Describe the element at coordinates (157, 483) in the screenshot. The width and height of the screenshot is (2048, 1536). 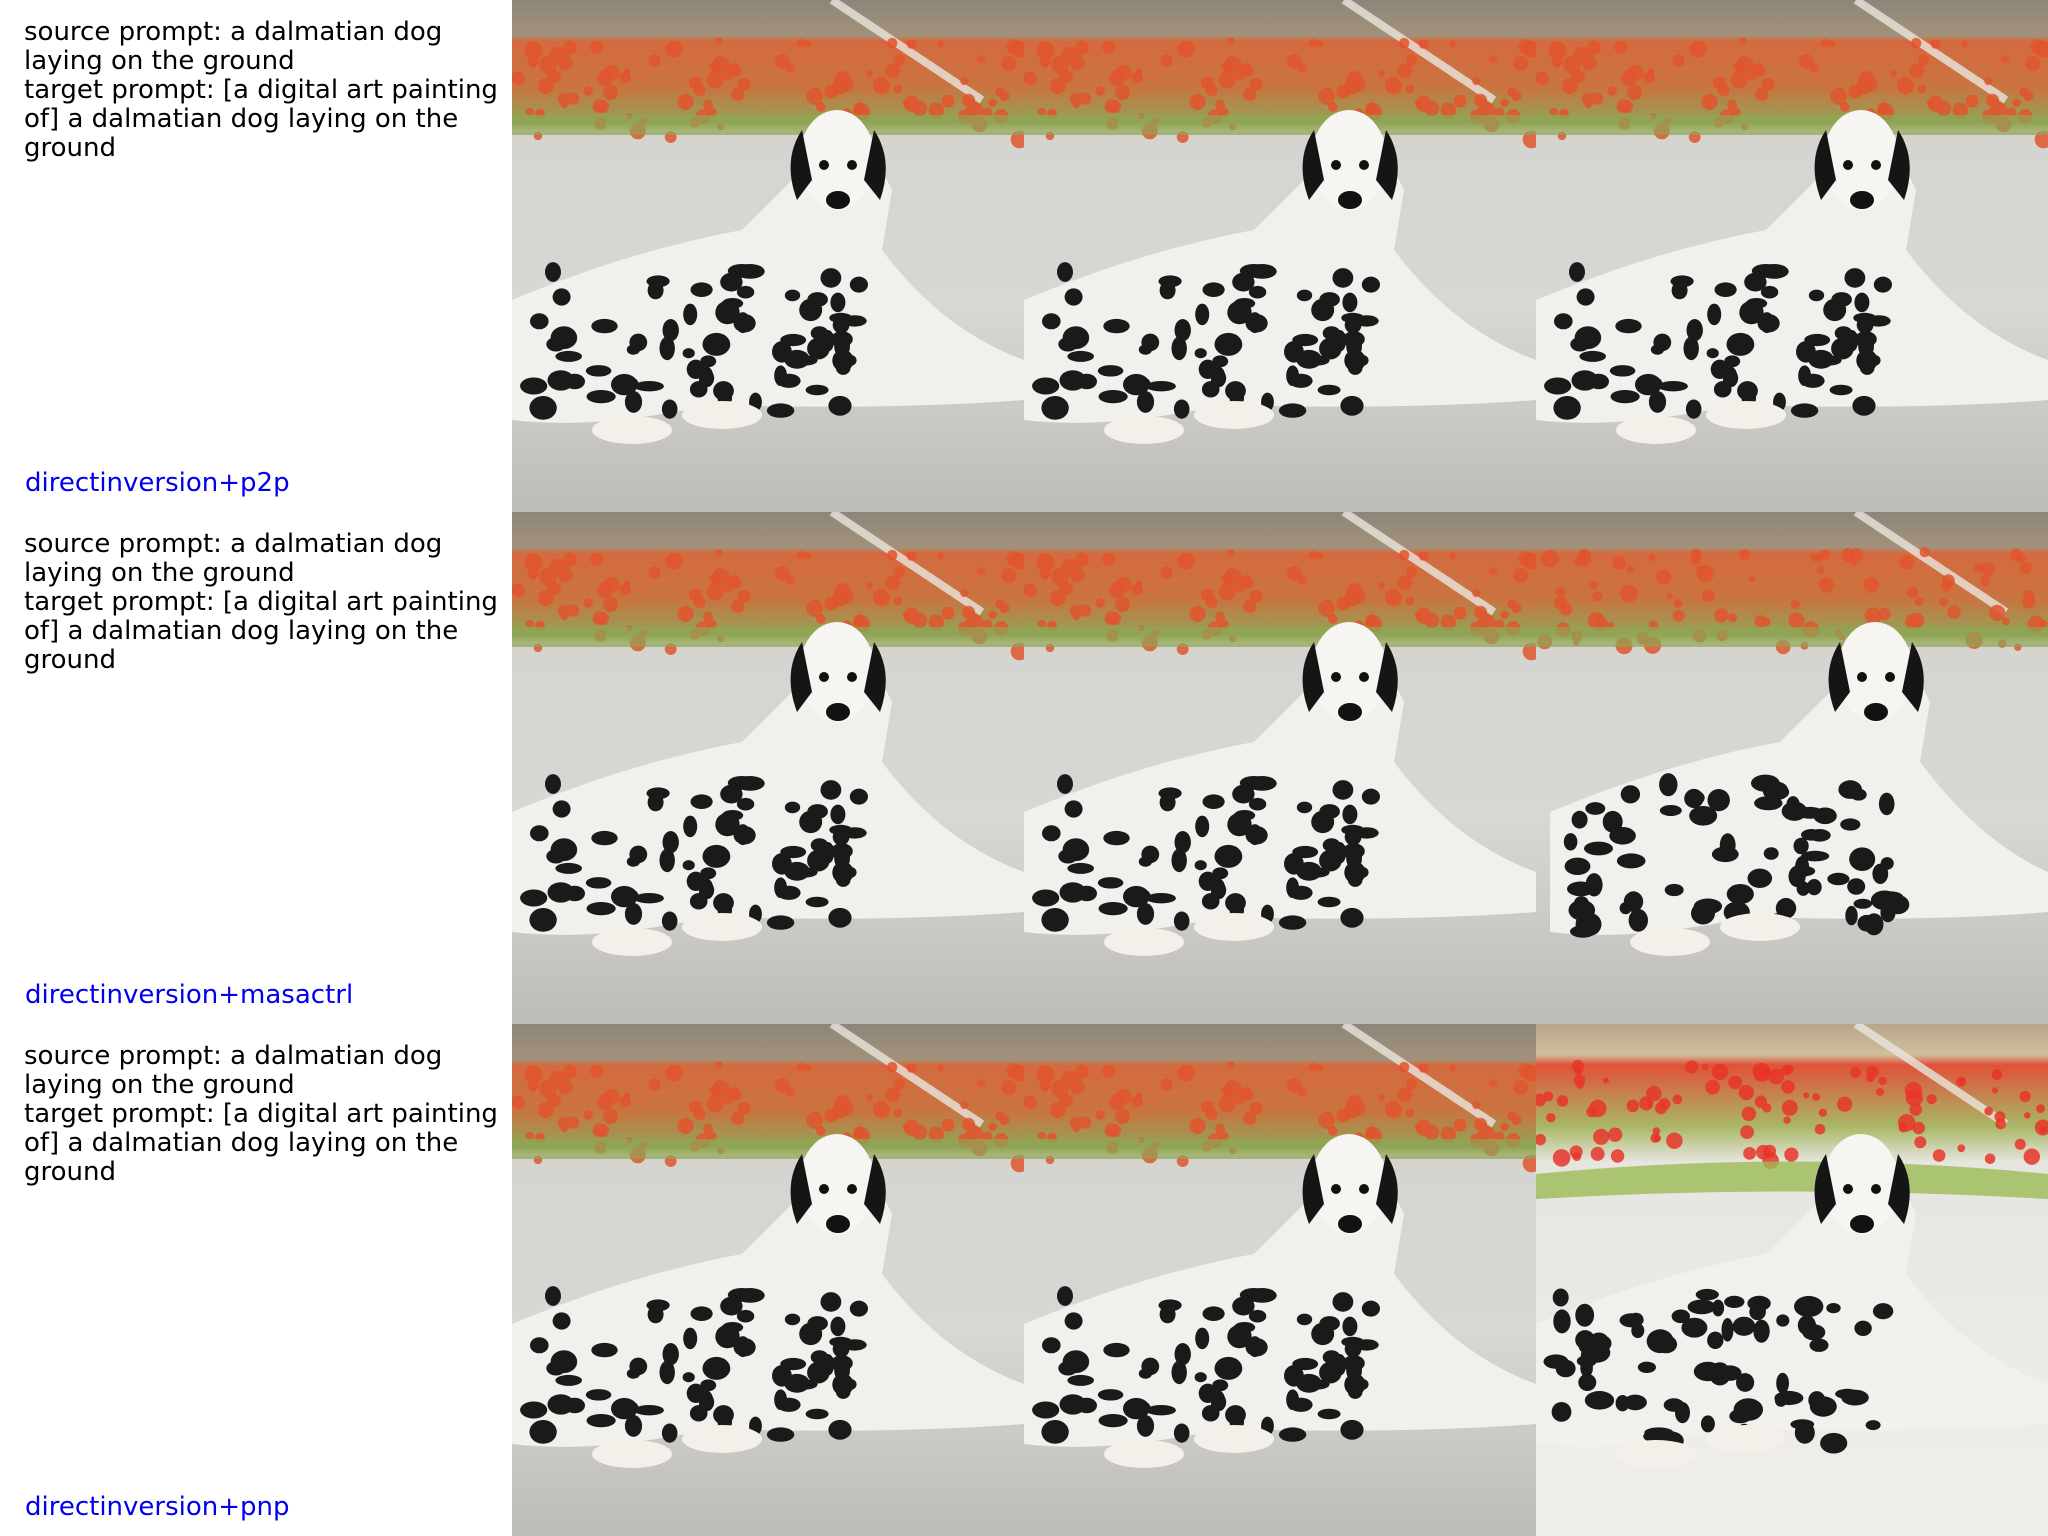
I see `method-label: directinversion+p2p` at that location.